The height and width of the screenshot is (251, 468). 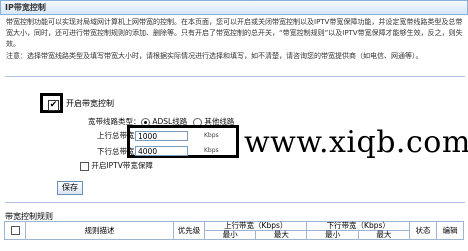 I want to click on column-header: 编辑, so click(x=450, y=230).